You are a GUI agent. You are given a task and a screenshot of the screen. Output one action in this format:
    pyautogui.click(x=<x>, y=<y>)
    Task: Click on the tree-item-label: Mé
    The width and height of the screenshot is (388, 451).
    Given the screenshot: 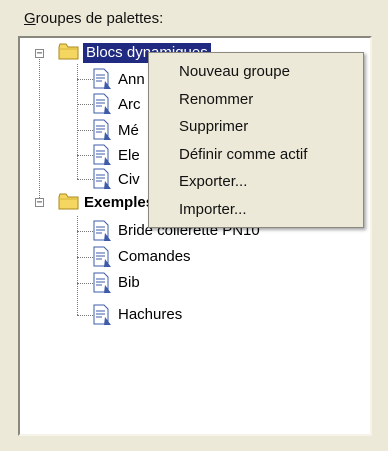 What is the action you would take?
    pyautogui.click(x=128, y=131)
    